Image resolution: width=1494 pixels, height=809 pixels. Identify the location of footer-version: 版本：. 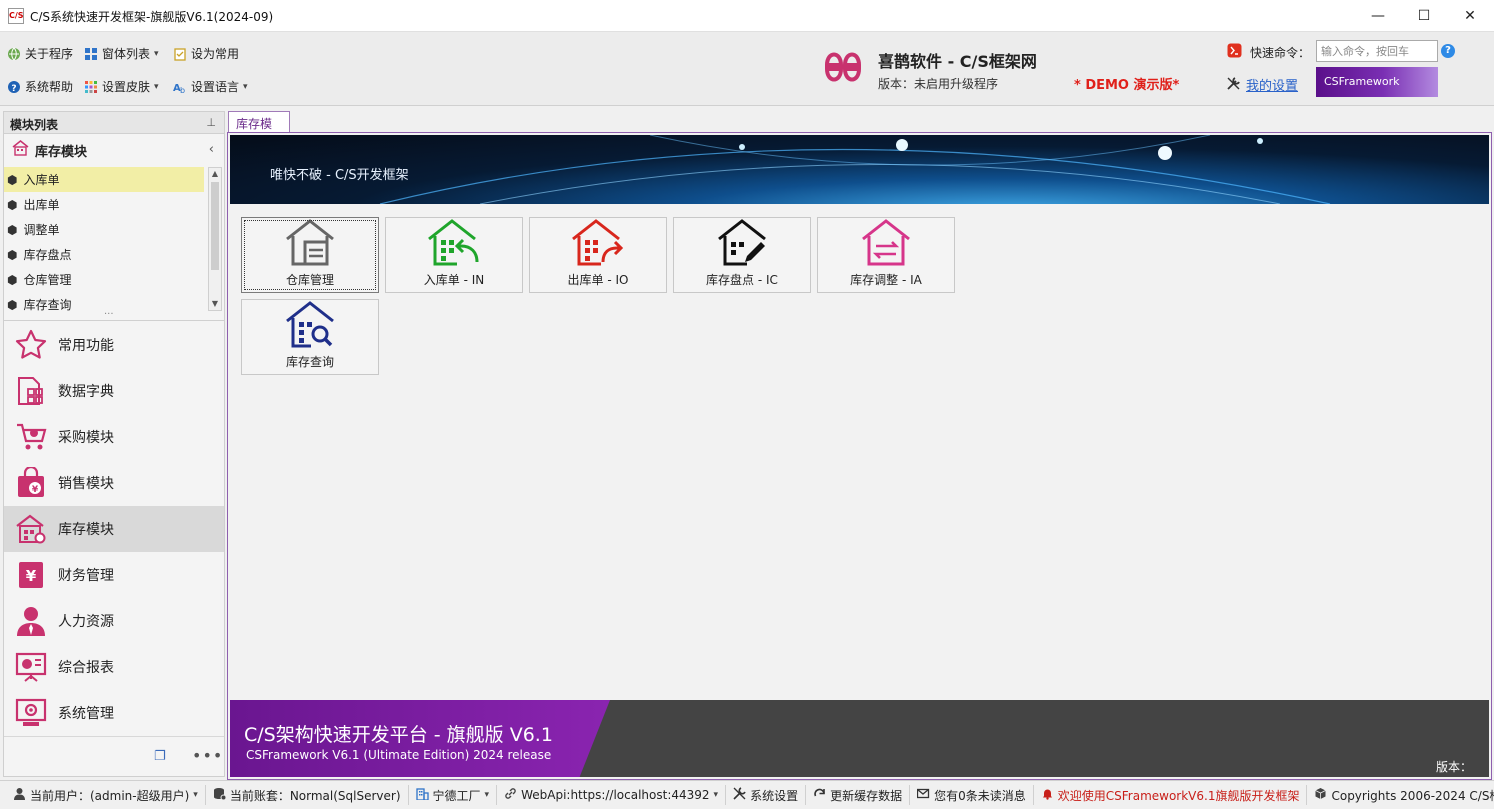
(1454, 767).